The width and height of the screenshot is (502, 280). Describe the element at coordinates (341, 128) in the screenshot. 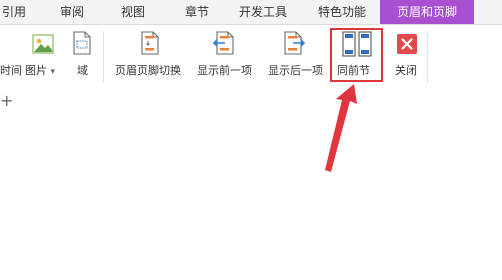

I see `red-annotation-arrow` at that location.